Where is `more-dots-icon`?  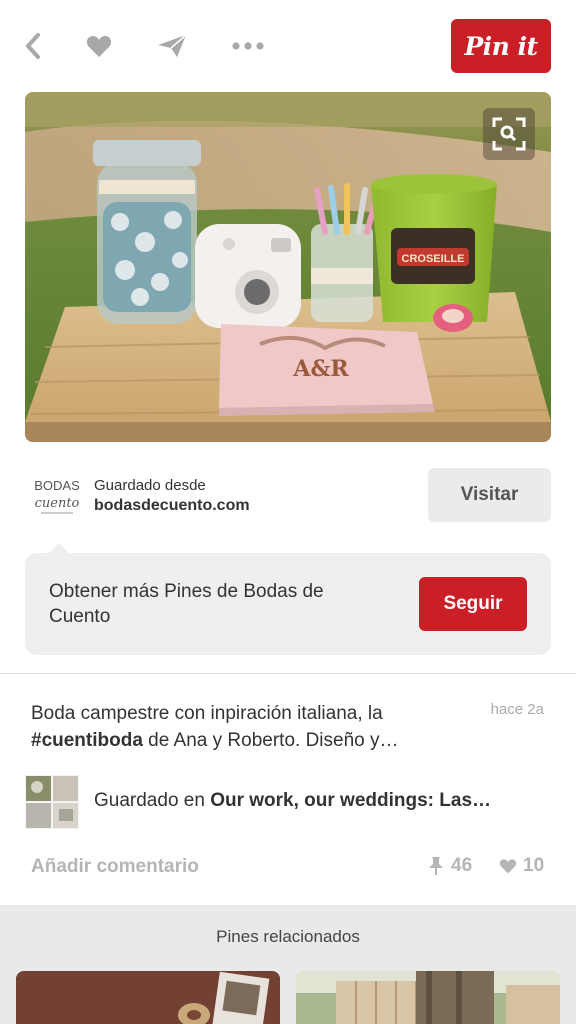 more-dots-icon is located at coordinates (248, 46).